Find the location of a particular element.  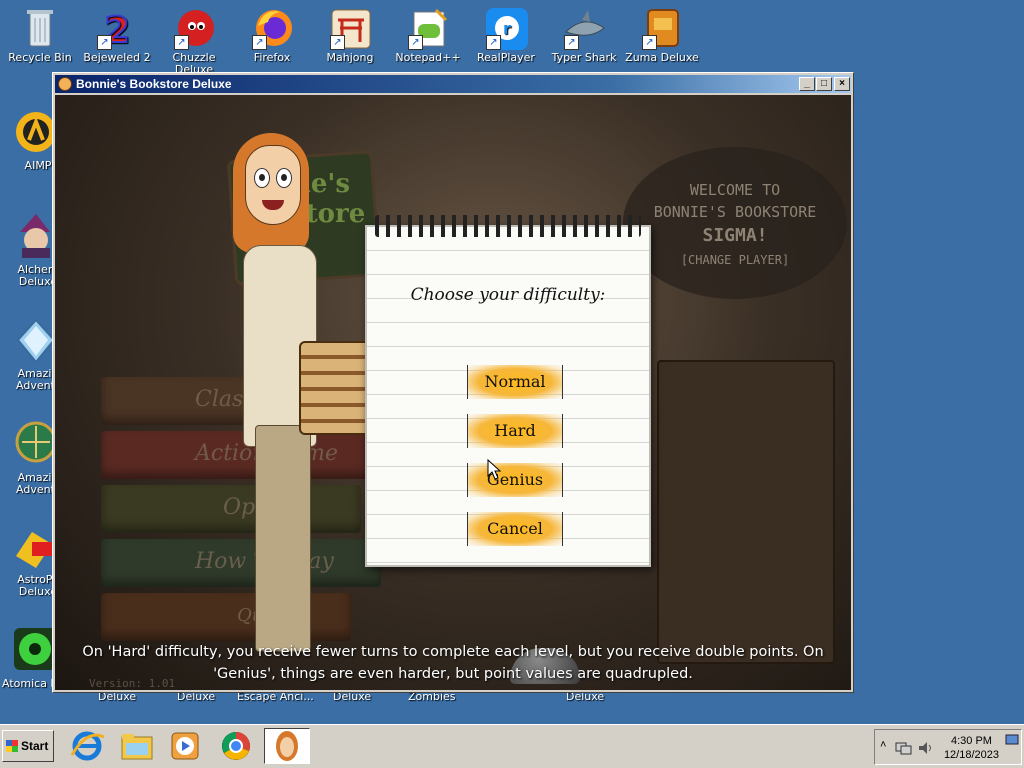

astropop-icon is located at coordinates (34, 550).